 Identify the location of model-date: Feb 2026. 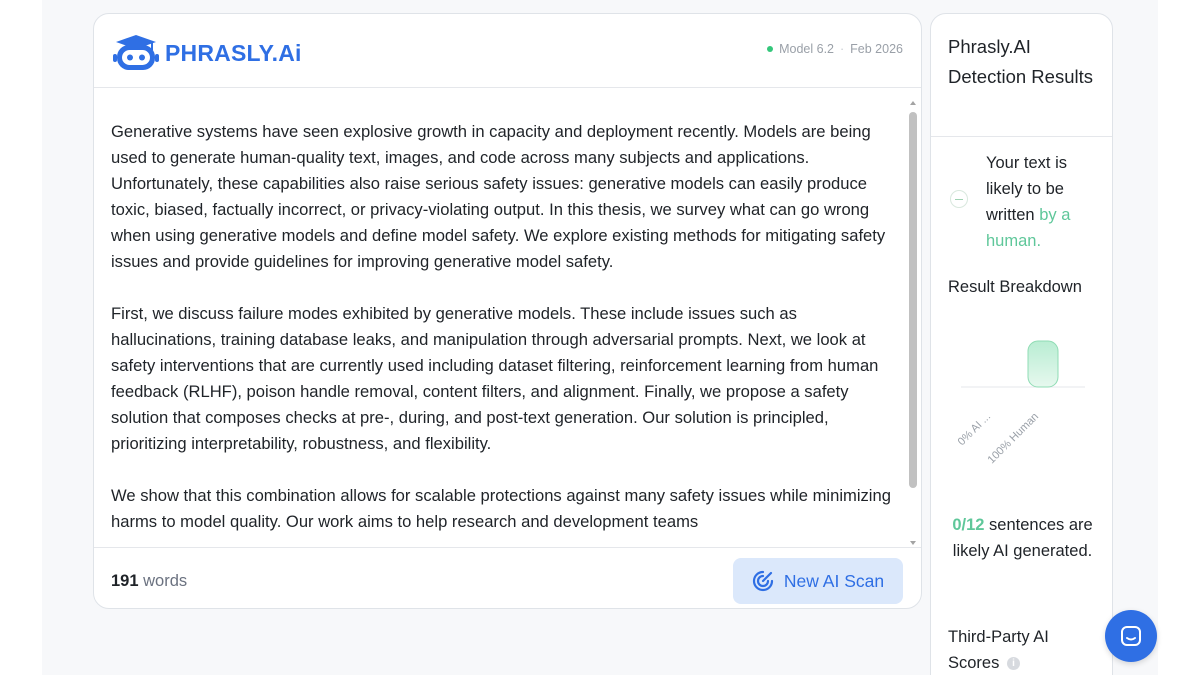
(876, 49).